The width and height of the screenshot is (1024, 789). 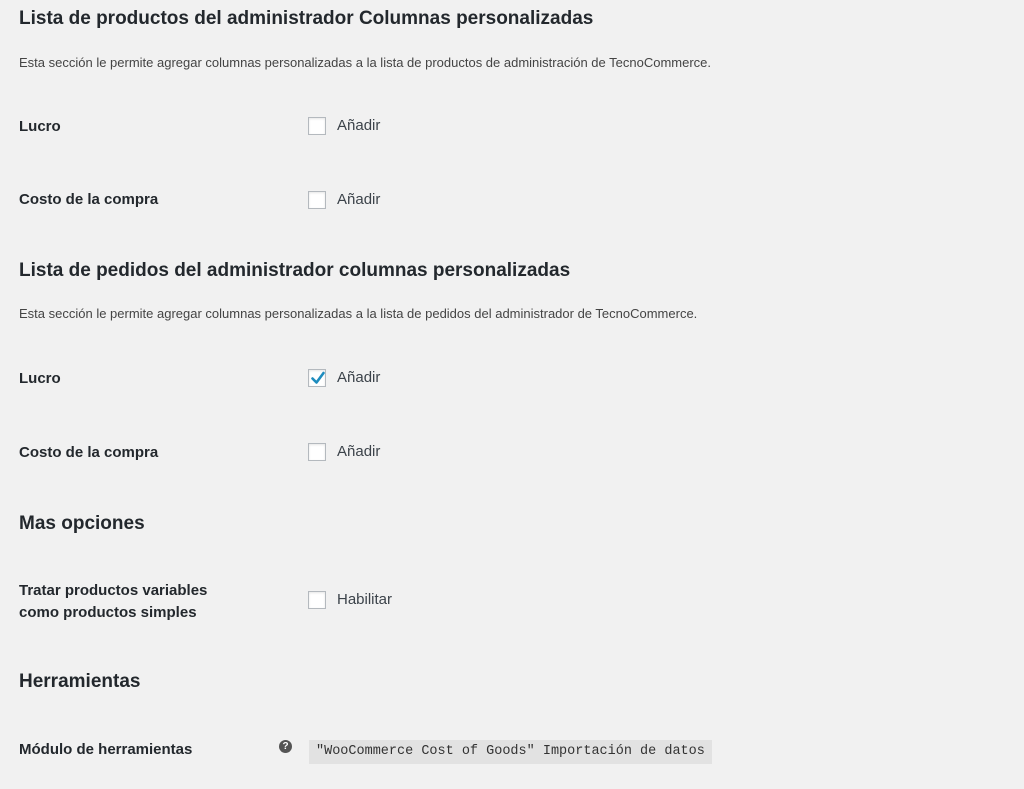 I want to click on field-label-products-lucro: Lucro, so click(x=40, y=126).